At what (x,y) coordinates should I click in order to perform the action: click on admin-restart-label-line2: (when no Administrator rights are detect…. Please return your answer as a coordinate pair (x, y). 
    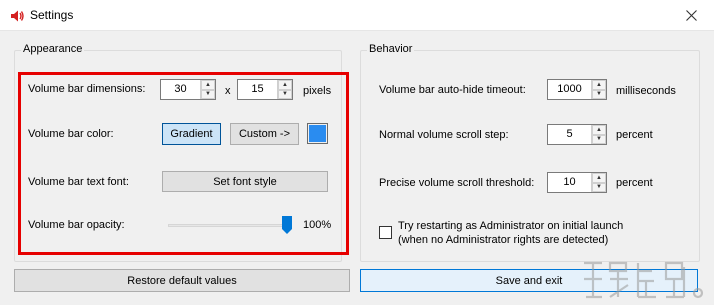
    Looking at the image, I should click on (503, 240).